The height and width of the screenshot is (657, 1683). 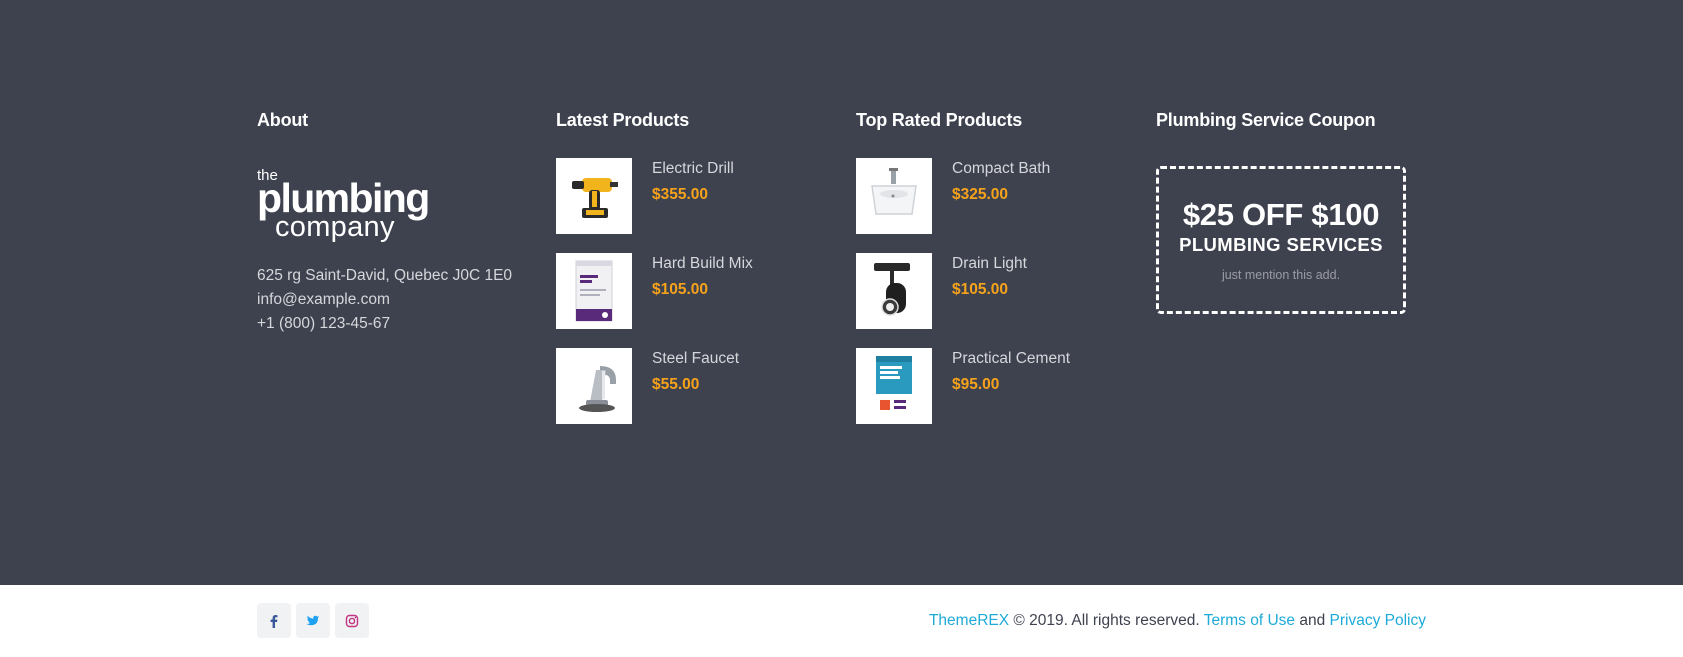 What do you see at coordinates (594, 291) in the screenshot?
I see `mortar-mix-bag-image` at bounding box center [594, 291].